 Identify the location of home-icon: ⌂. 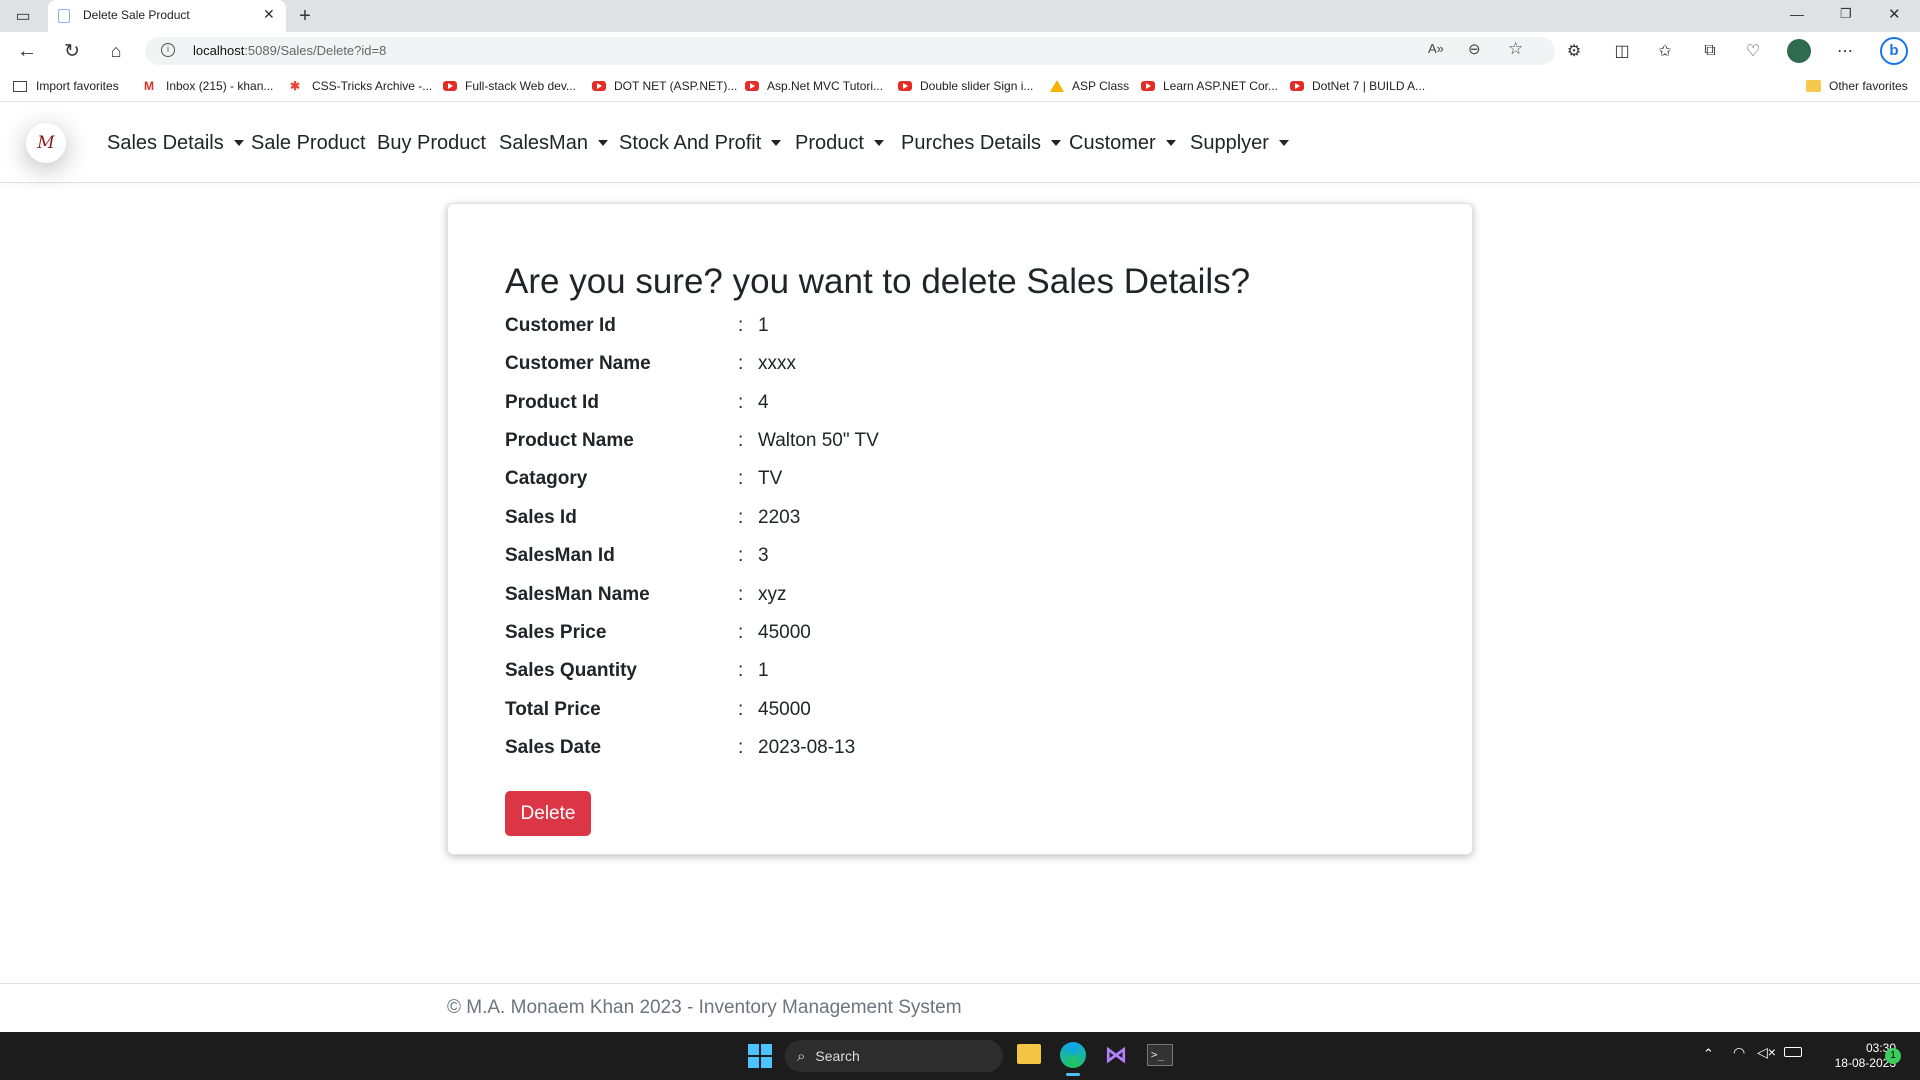
(116, 51).